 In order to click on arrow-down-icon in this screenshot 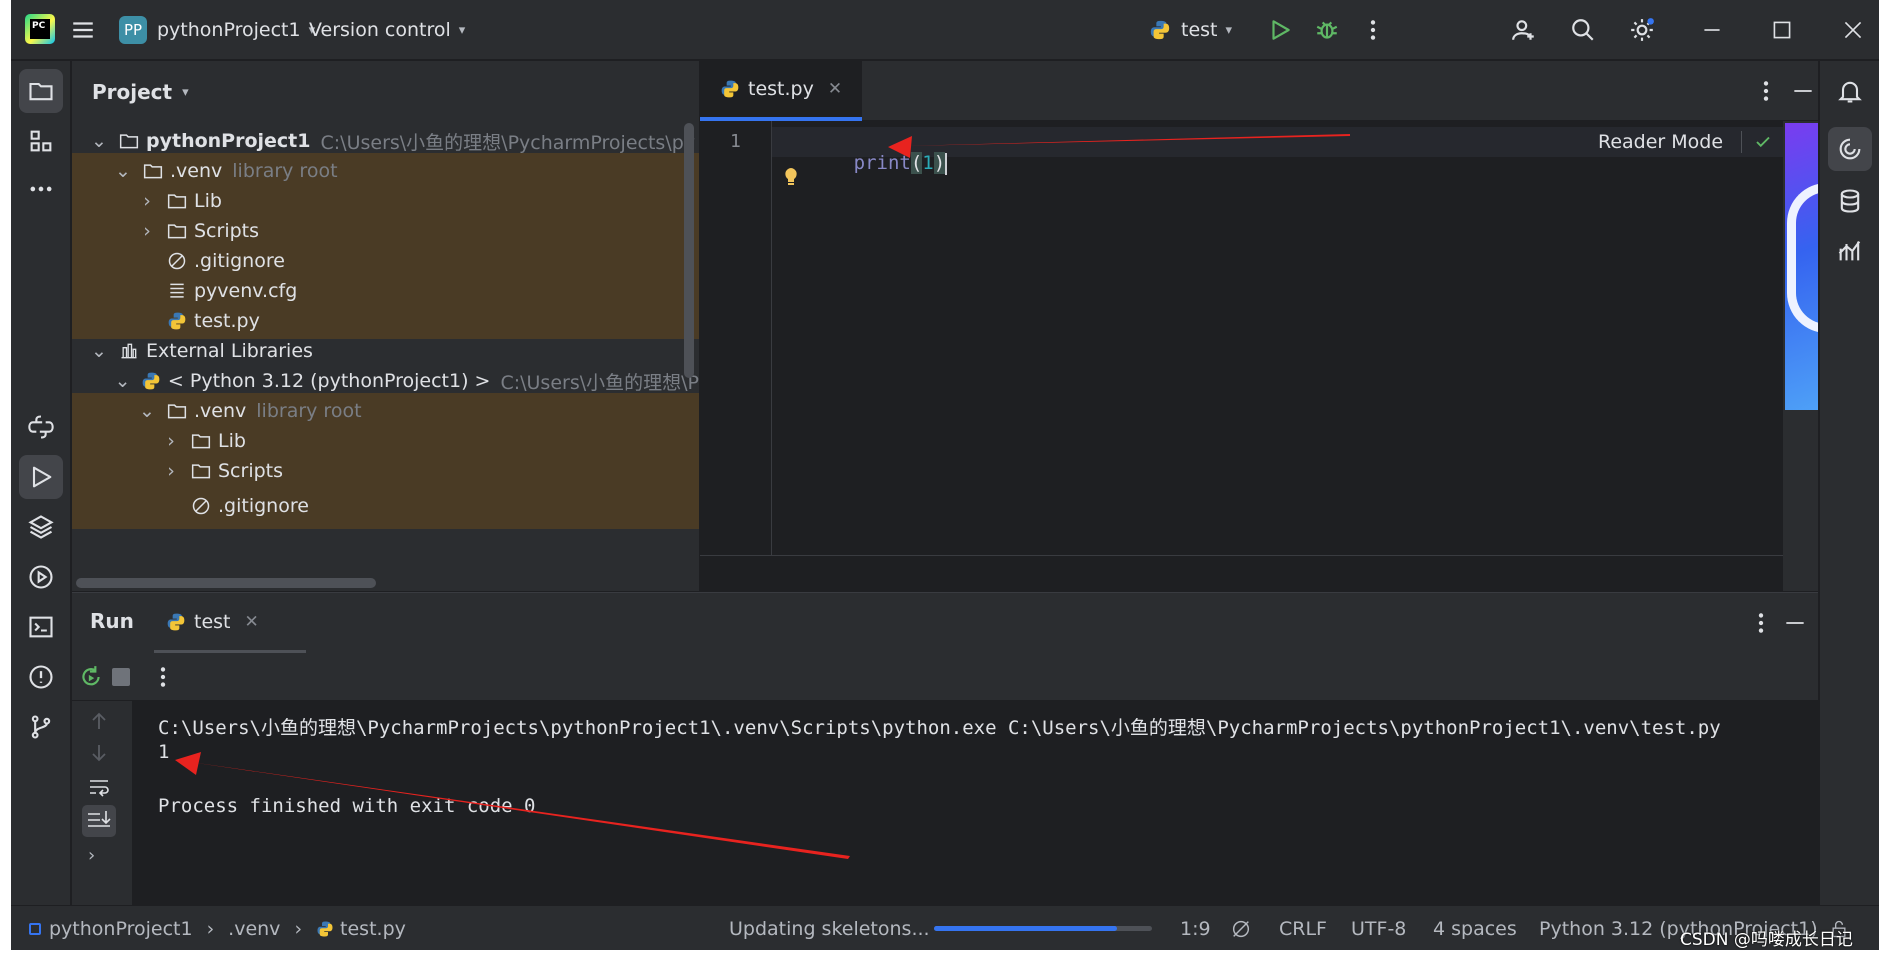, I will do `click(99, 755)`.